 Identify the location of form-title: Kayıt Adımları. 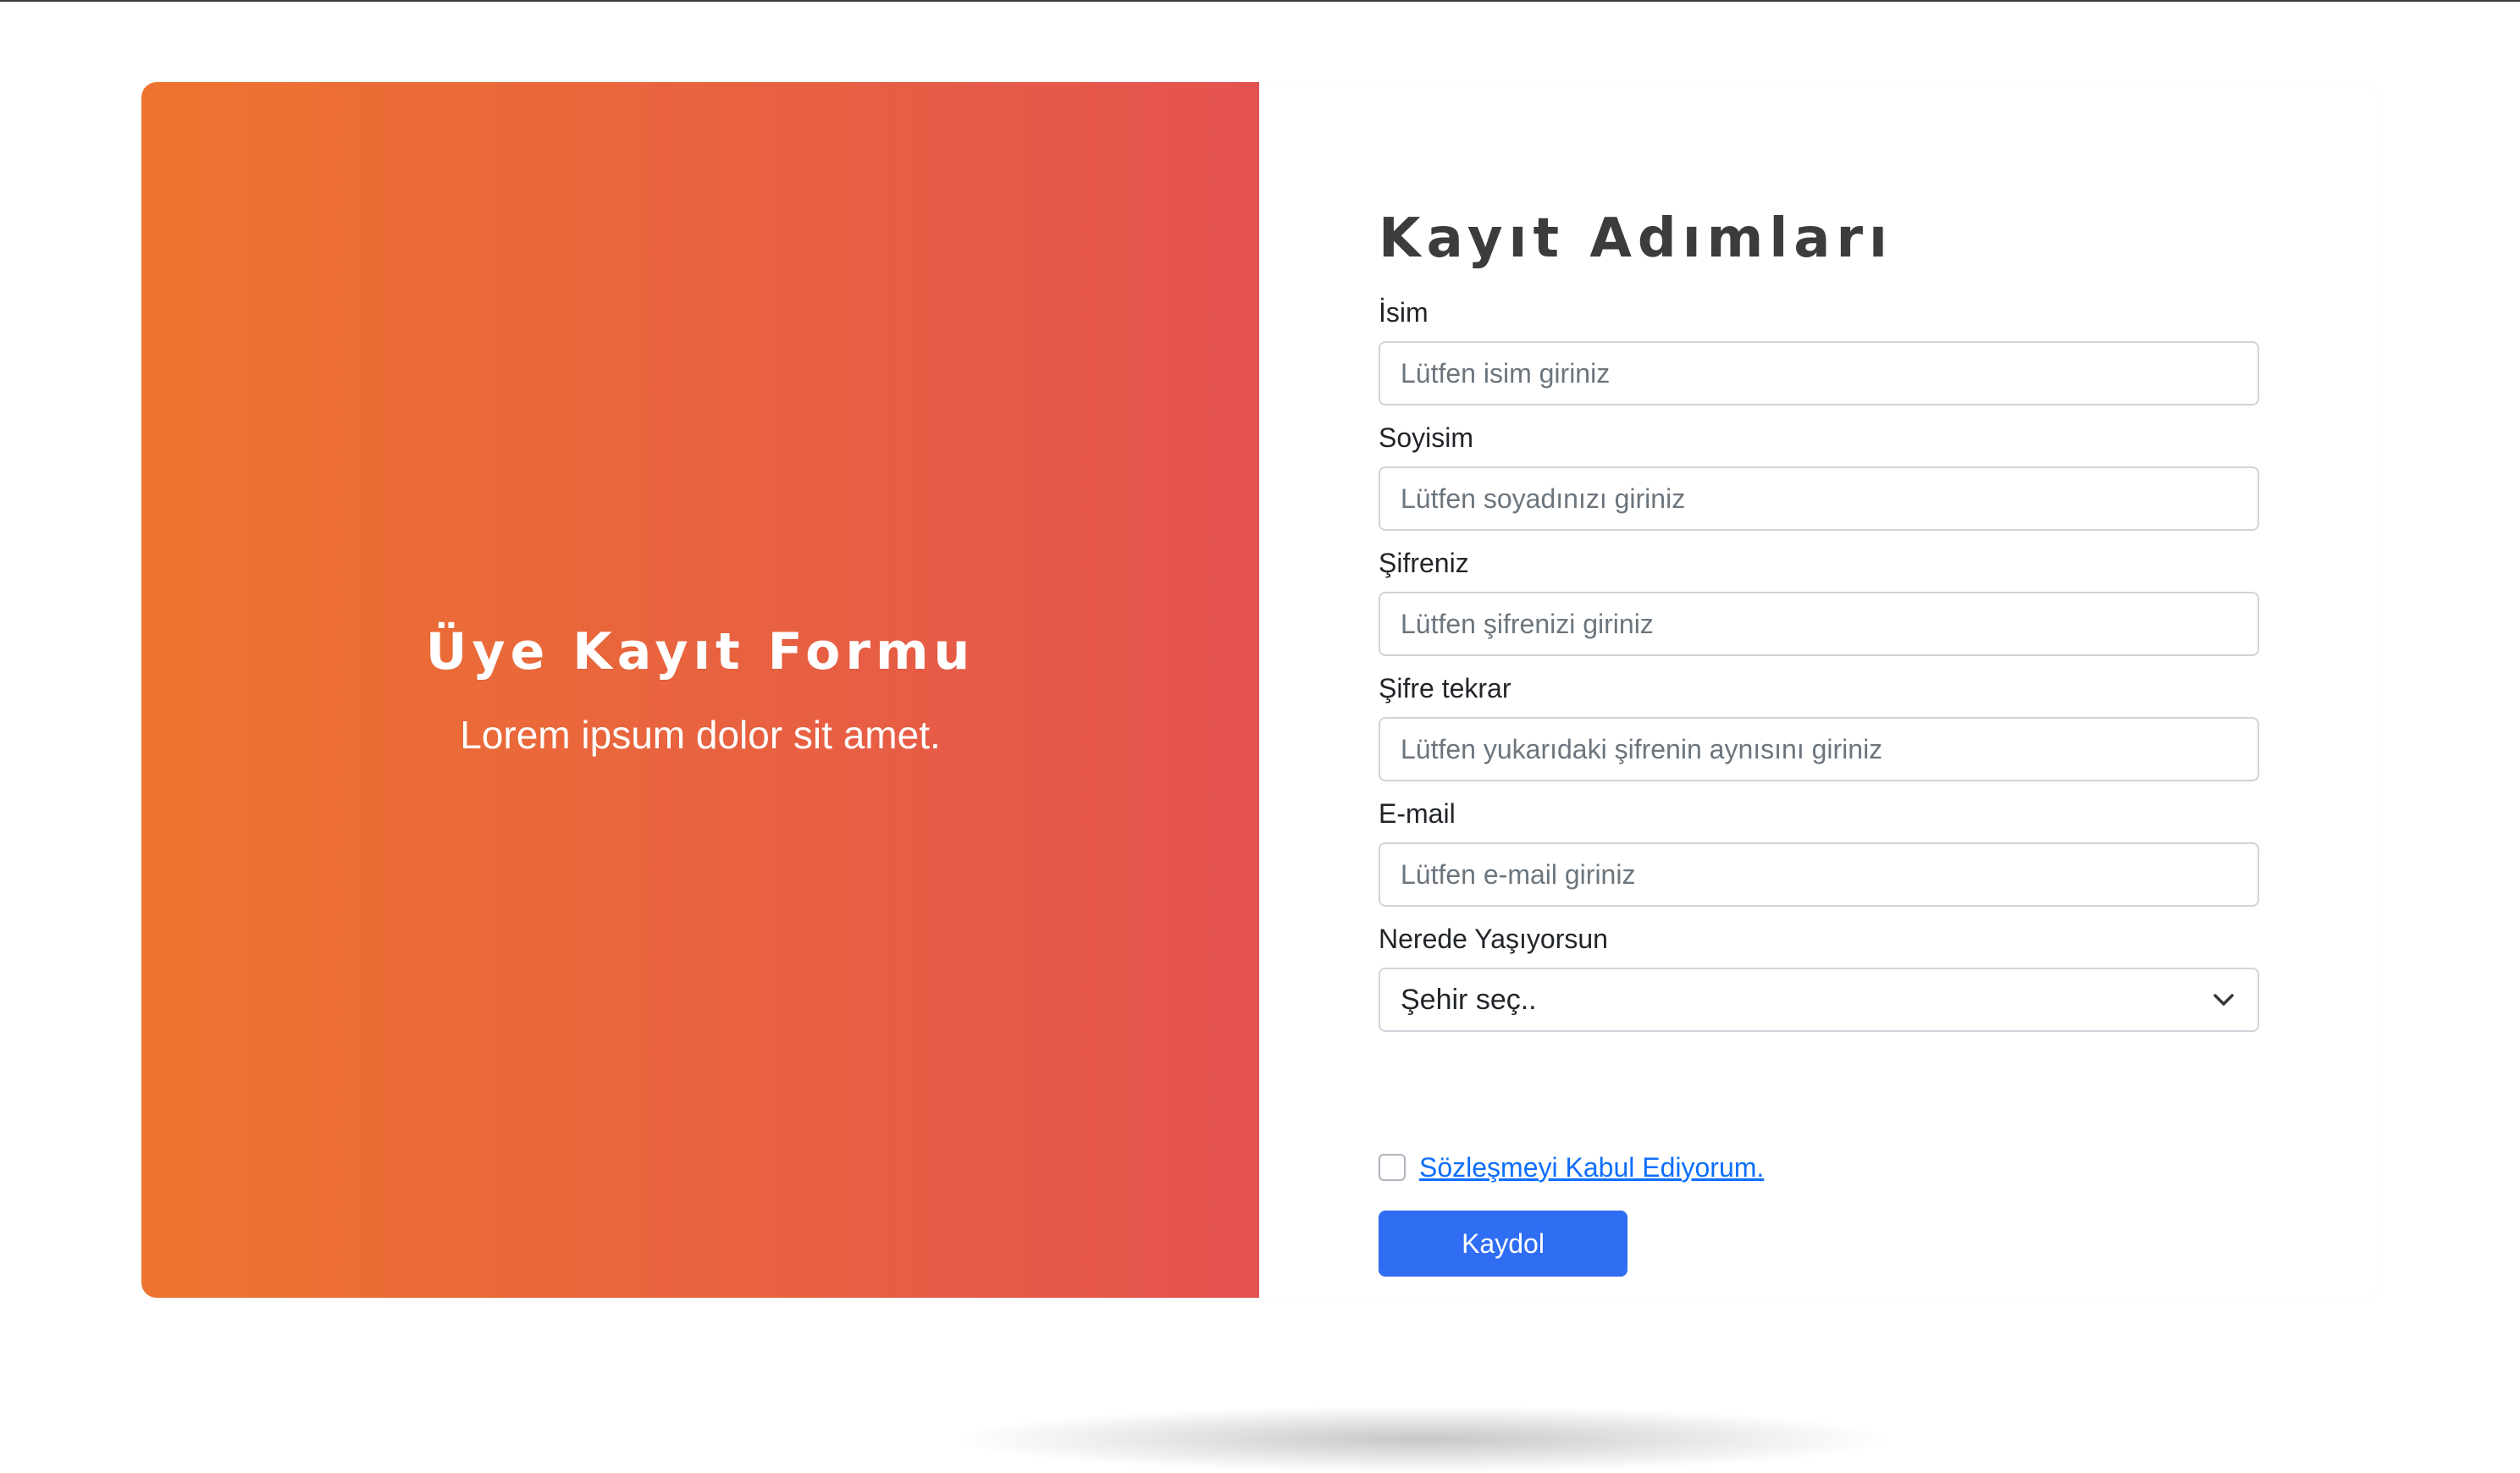
(1636, 238).